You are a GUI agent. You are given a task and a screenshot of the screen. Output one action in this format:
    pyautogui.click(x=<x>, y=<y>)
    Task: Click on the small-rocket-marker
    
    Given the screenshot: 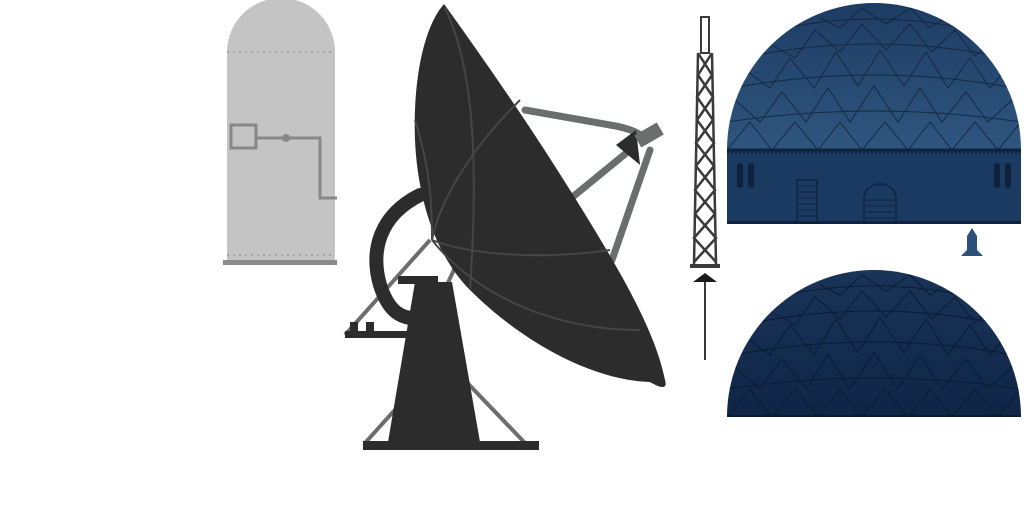 What is the action you would take?
    pyautogui.click(x=972, y=242)
    